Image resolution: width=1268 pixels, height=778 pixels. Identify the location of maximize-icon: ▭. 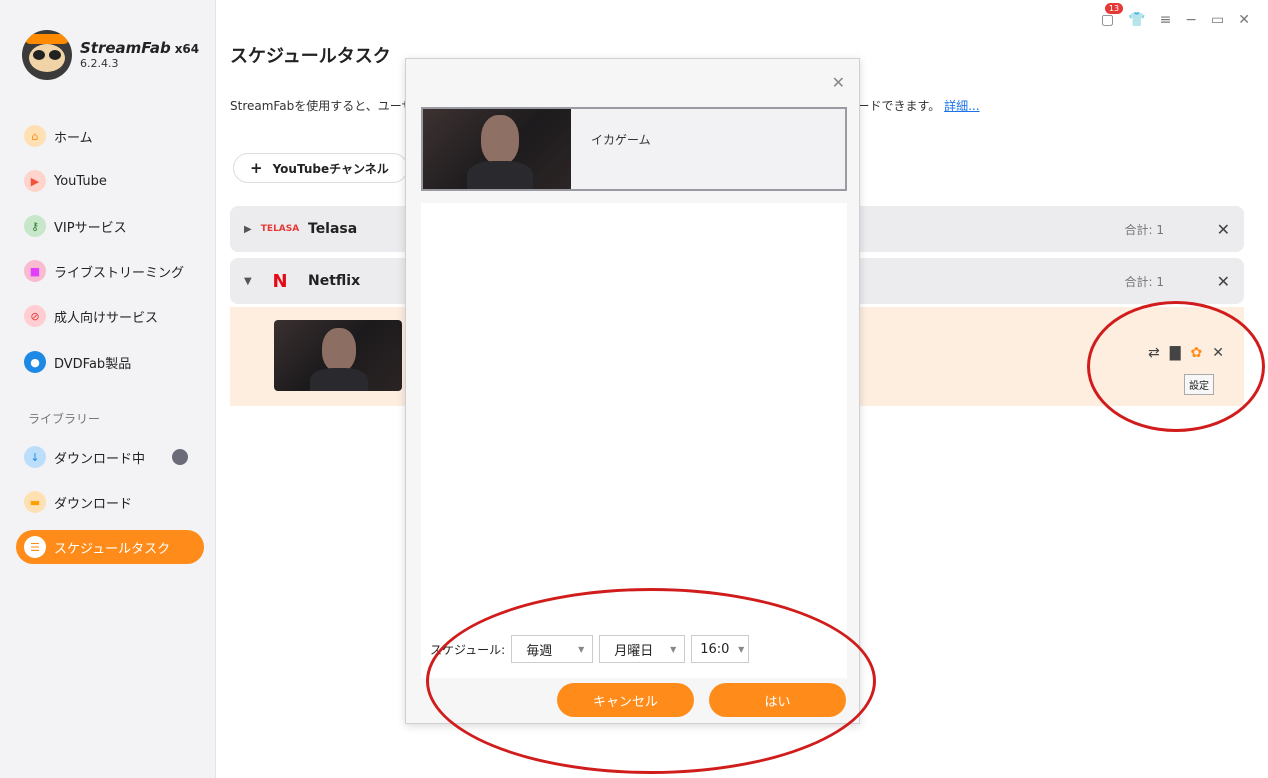
(1217, 20).